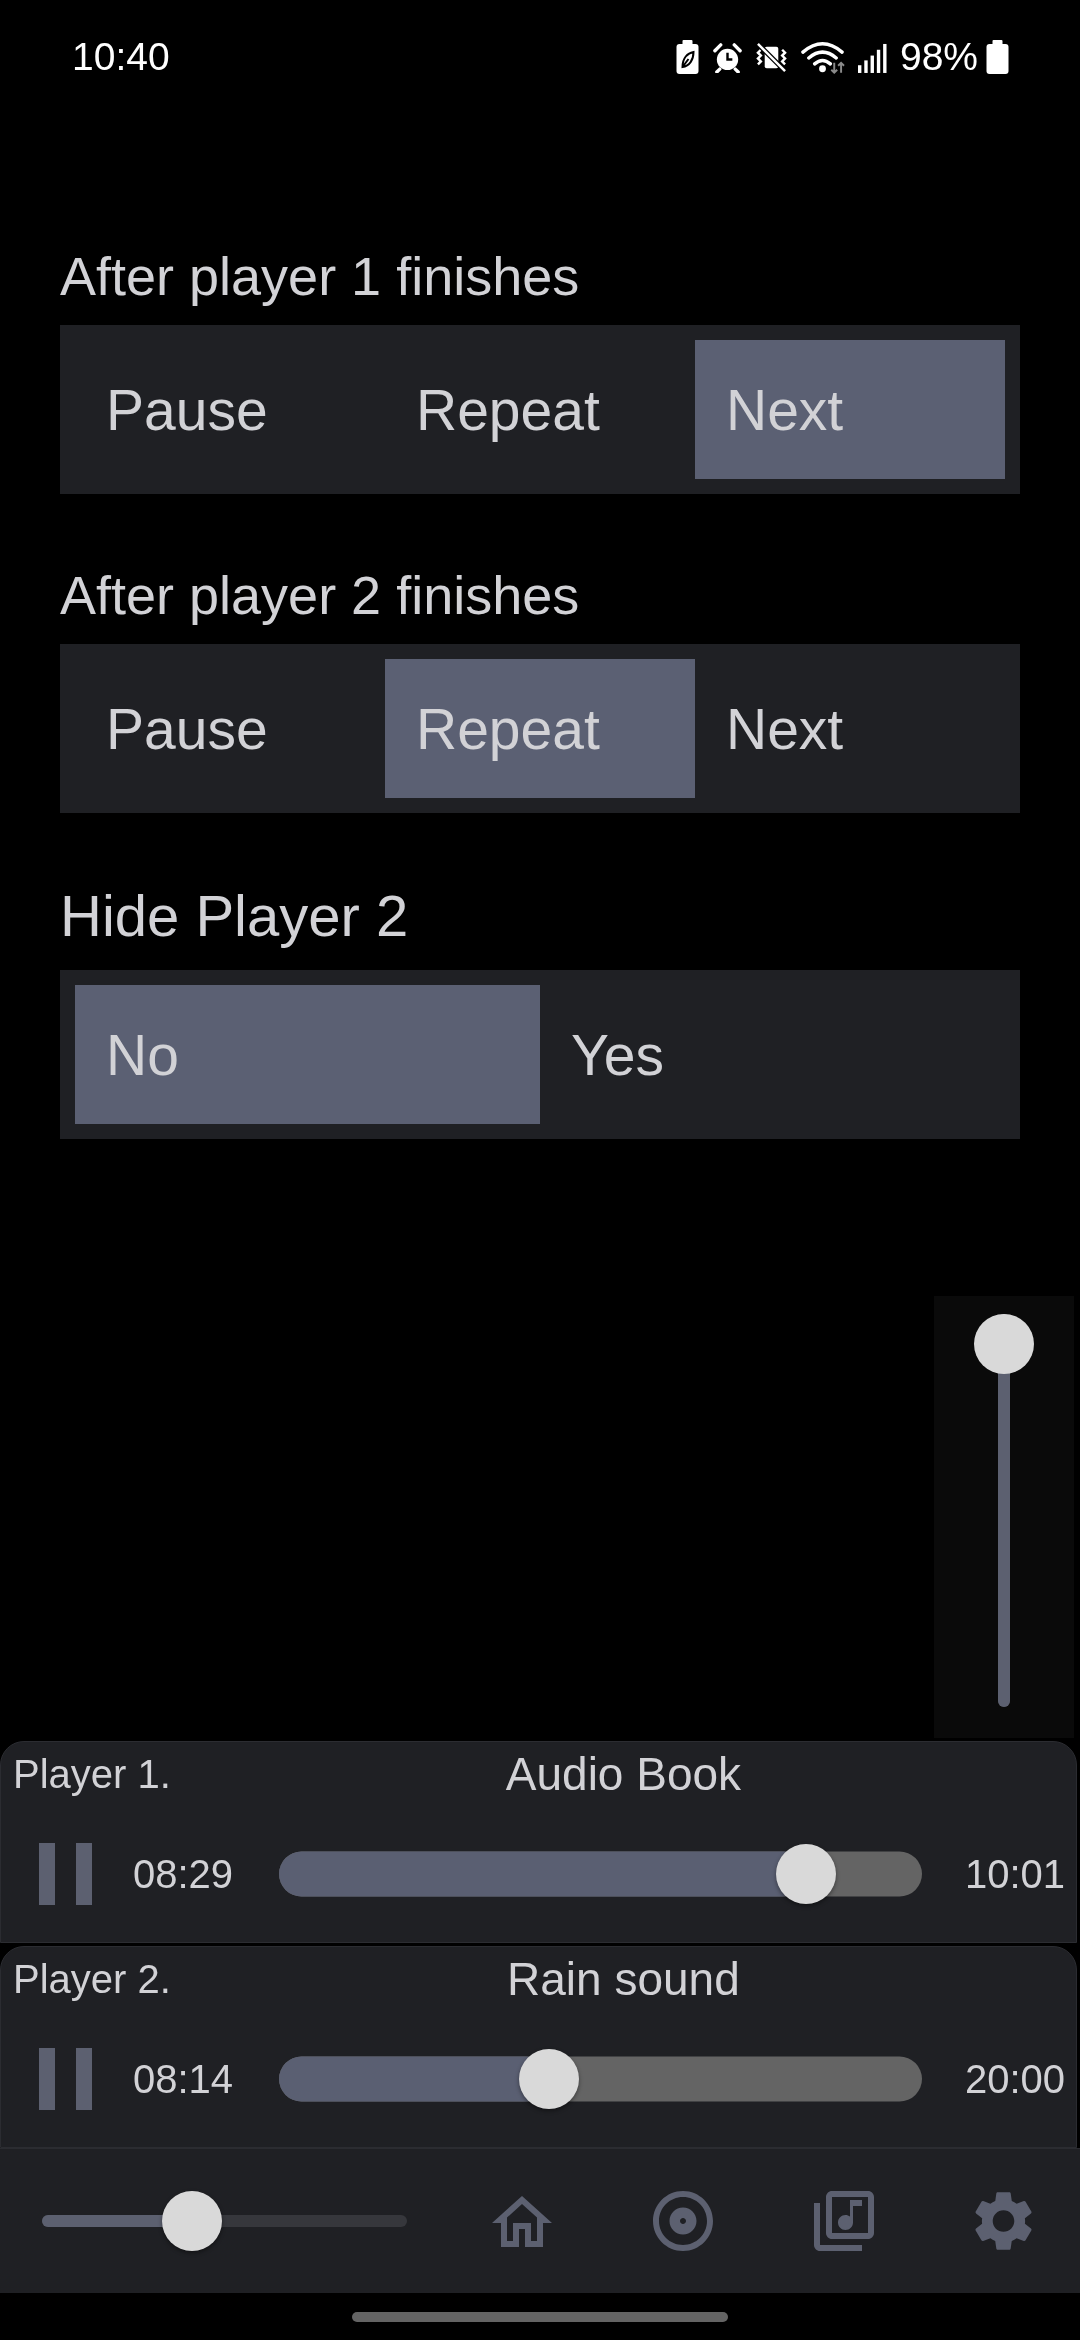 This screenshot has width=1080, height=2340. I want to click on clock-time: 10:40, so click(121, 57).